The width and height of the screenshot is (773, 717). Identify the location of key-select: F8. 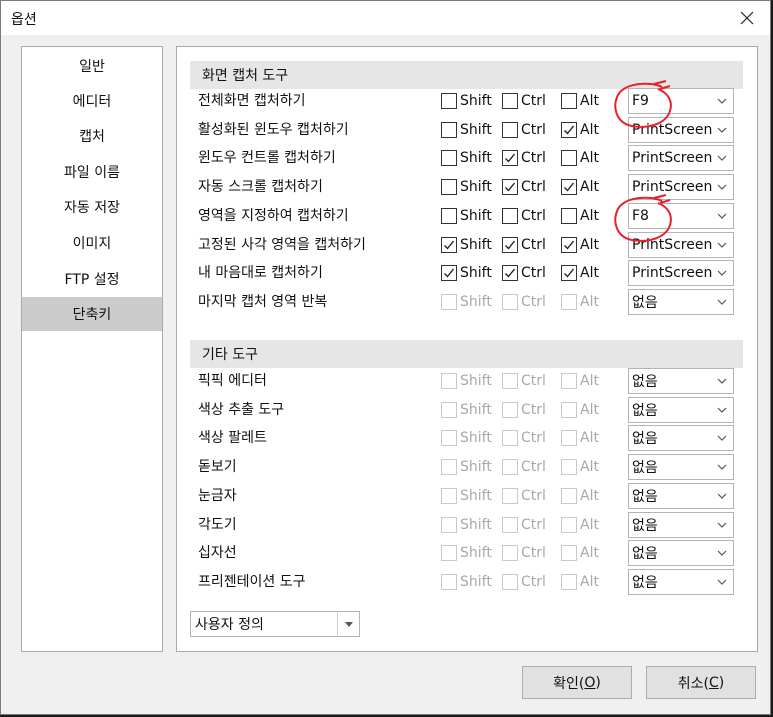
(681, 216).